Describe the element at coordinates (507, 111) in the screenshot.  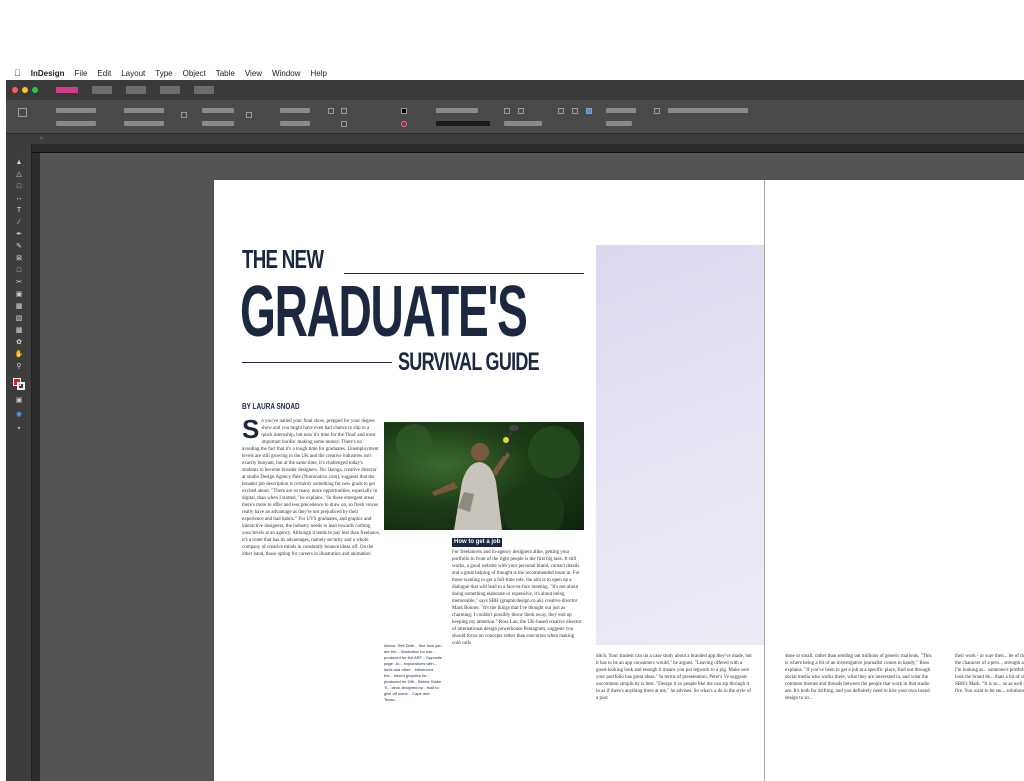
I see `text-wrap-icon` at that location.